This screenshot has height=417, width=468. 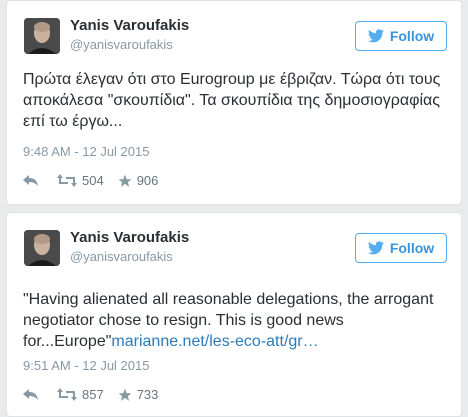 What do you see at coordinates (147, 394) in the screenshot?
I see `favorite-count: 733` at bounding box center [147, 394].